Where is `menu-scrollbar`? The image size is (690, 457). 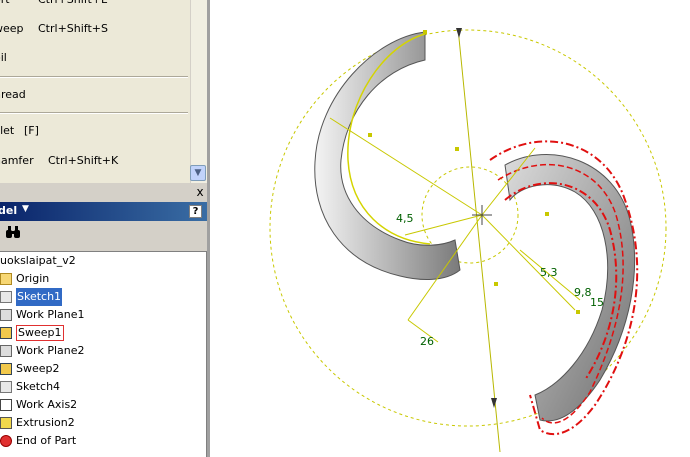
menu-scrollbar is located at coordinates (199, 91).